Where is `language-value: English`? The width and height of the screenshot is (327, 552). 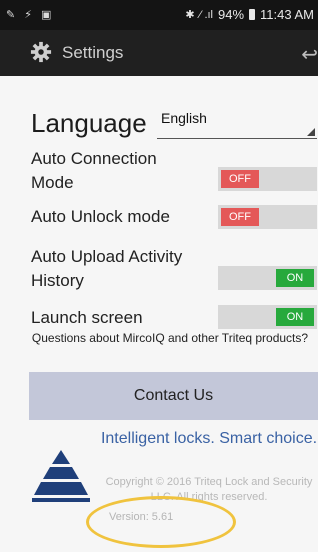 language-value: English is located at coordinates (184, 118).